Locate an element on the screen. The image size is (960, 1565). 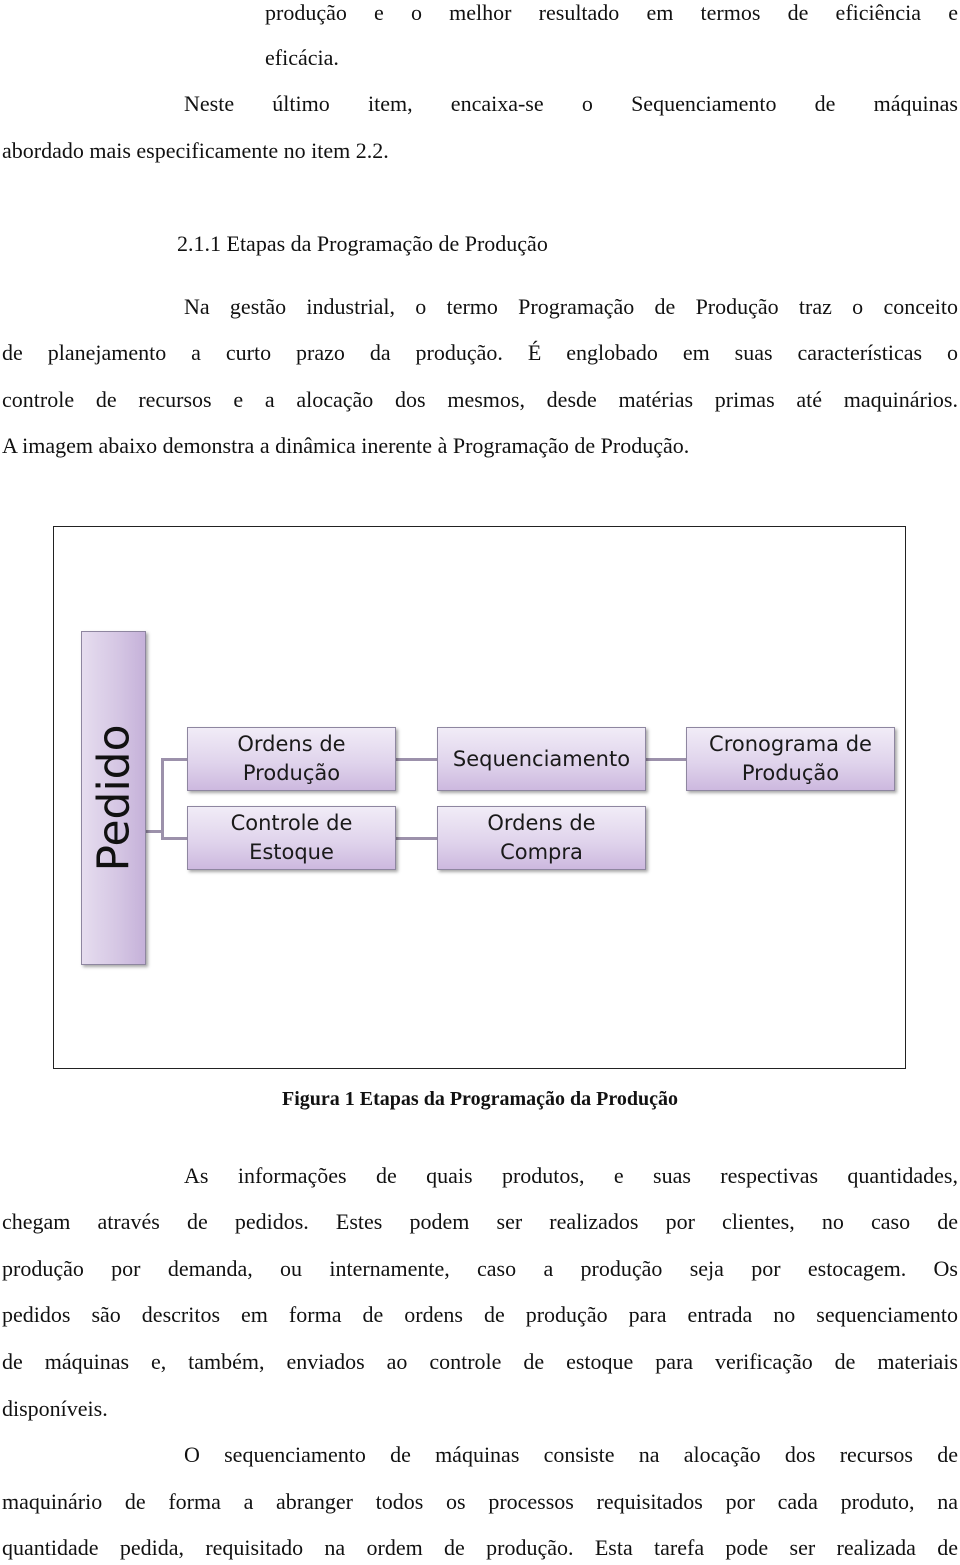
diagram-node-label: Controle de Estoque is located at coordinates (291, 837).